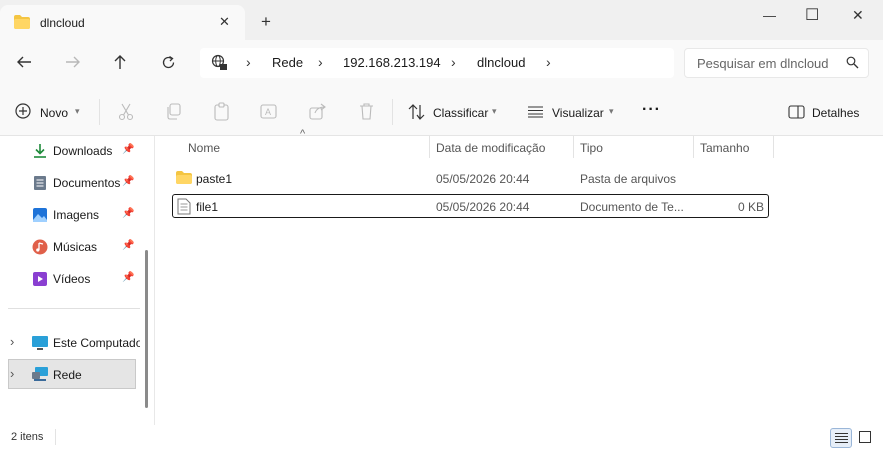 The width and height of the screenshot is (883, 449). I want to click on tab-close-icon: ✕, so click(224, 22).